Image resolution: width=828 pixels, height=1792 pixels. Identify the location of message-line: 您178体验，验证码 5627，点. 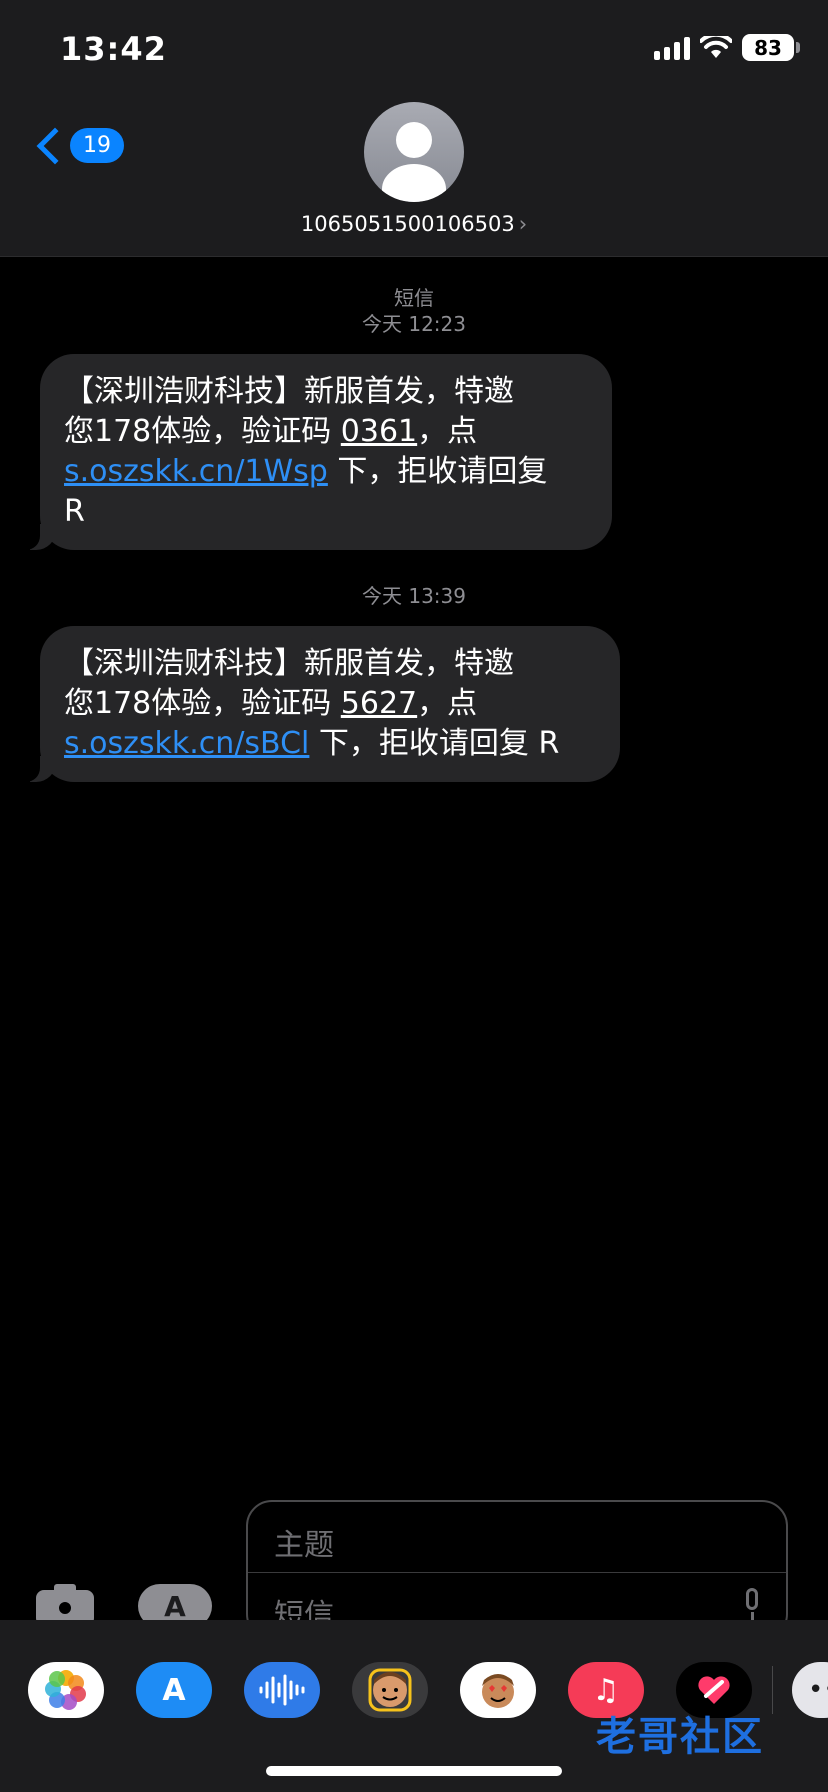
(330, 704).